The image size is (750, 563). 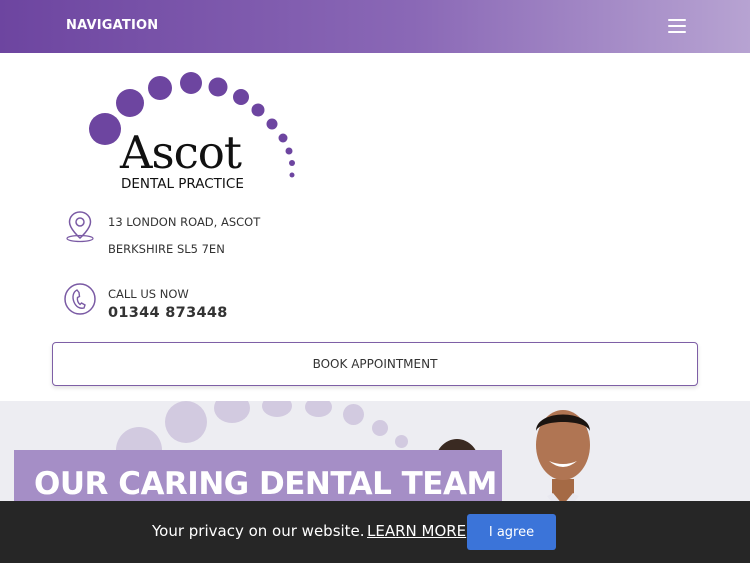 I want to click on logo-subtitle: DENTAL PRACTICE, so click(x=182, y=184).